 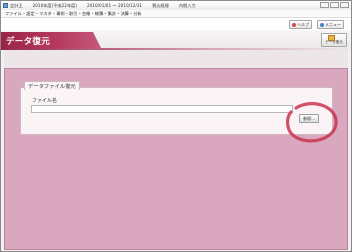 I want to click on menu-books: 帳簿, so click(x=99, y=14).